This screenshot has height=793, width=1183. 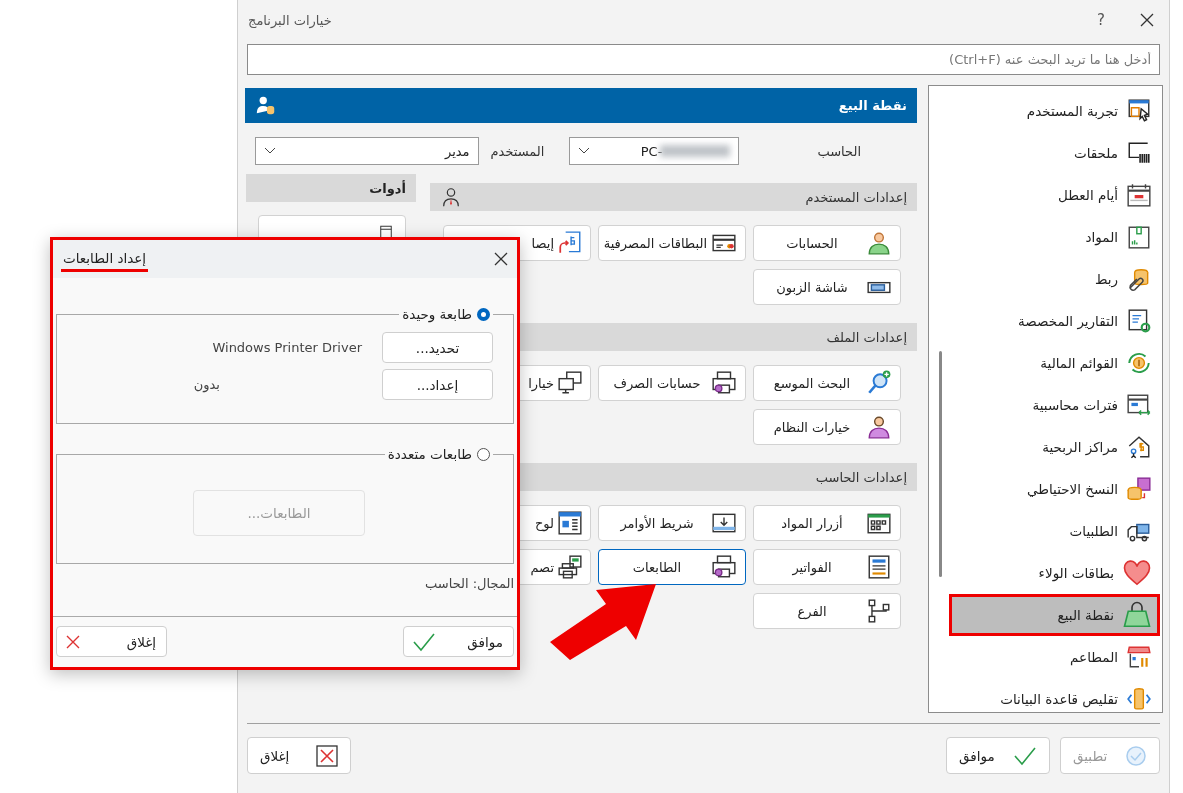 What do you see at coordinates (872, 105) in the screenshot?
I see `panel-title: نقطة البيع` at bounding box center [872, 105].